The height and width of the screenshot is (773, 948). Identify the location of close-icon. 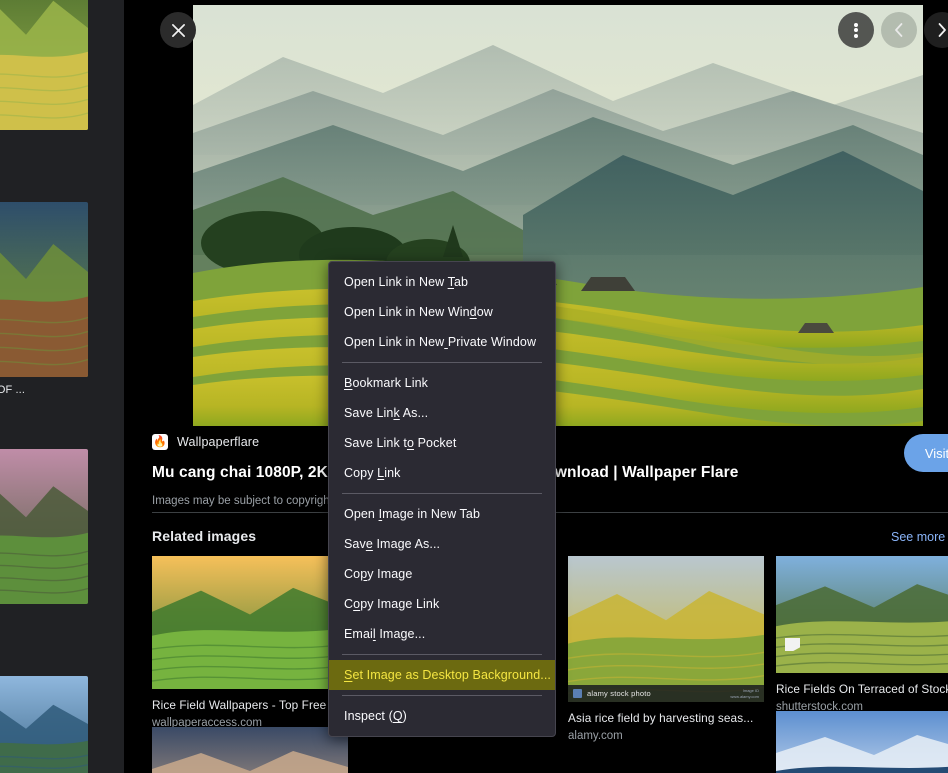
(178, 30).